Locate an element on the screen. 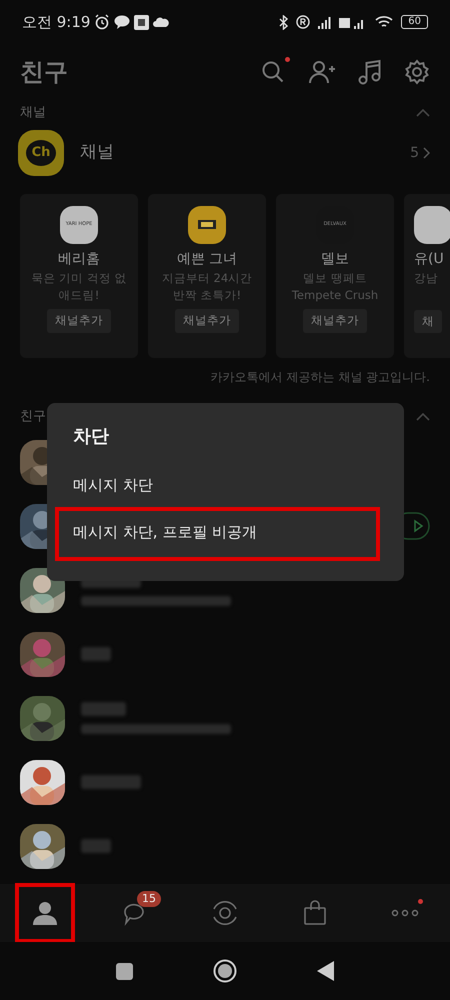 Image resolution: width=450 pixels, height=1000 pixels. recents-icon is located at coordinates (124, 971).